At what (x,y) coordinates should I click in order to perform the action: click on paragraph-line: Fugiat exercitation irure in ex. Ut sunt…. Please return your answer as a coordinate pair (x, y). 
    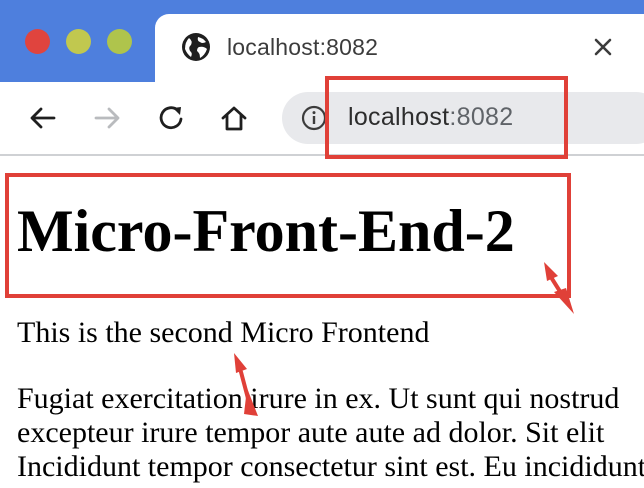
    Looking at the image, I should click on (318, 398).